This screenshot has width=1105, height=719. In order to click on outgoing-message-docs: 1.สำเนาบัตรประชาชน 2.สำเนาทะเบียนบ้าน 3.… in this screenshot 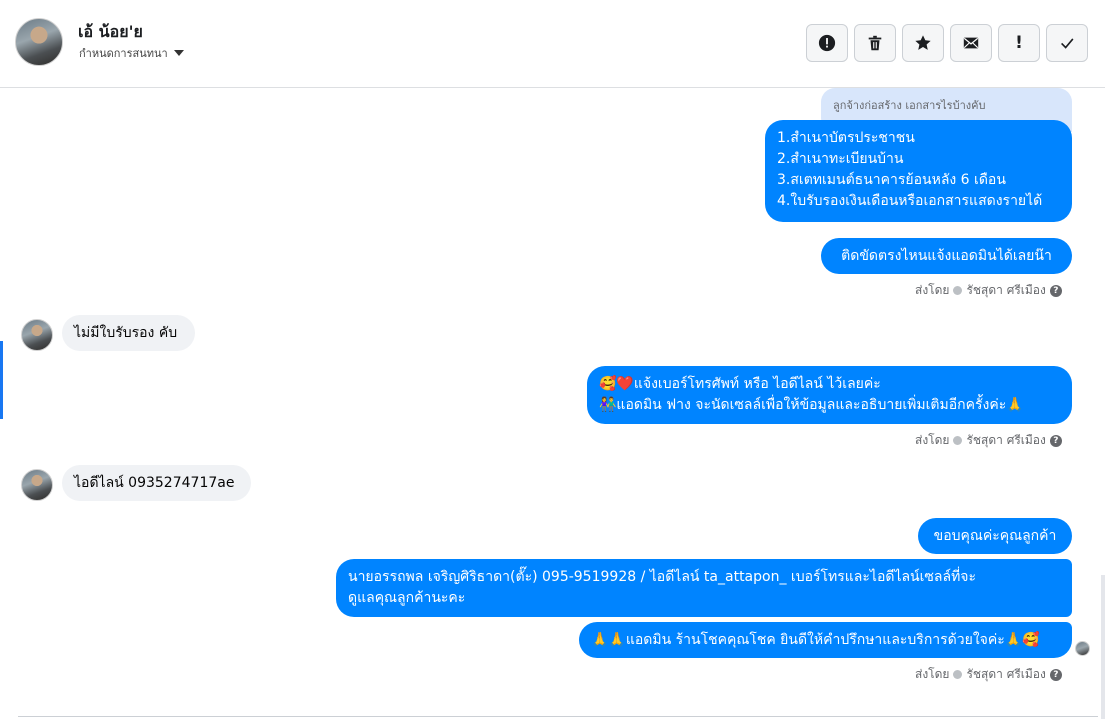, I will do `click(918, 171)`.